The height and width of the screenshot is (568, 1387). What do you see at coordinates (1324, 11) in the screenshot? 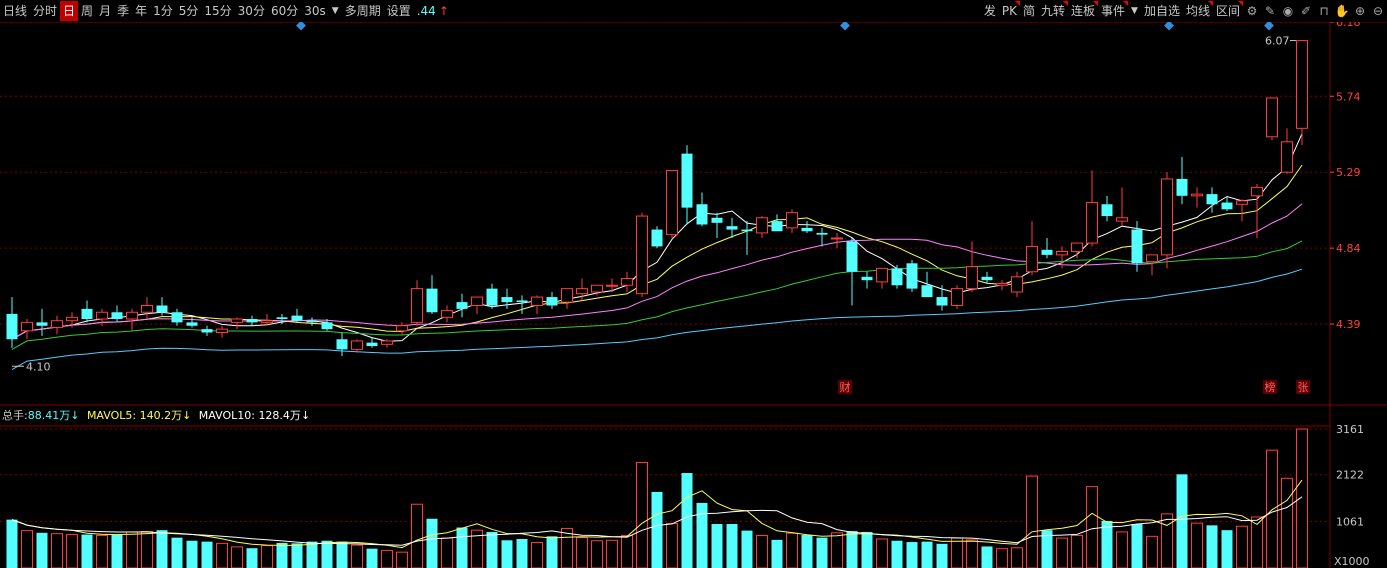
I see `lock-icon: ⊓` at bounding box center [1324, 11].